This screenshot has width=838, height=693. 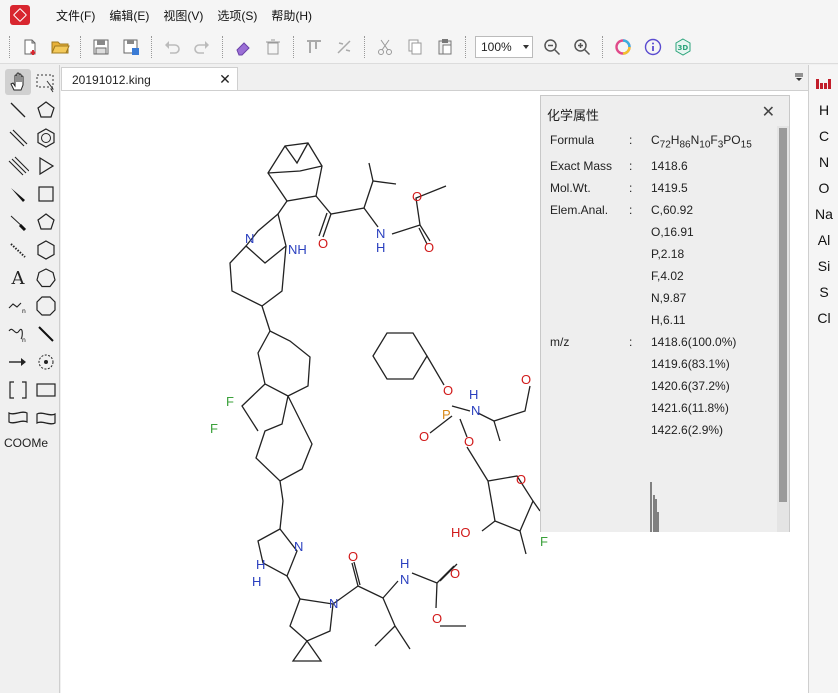 I want to click on hexagon-icon, so click(x=46, y=250).